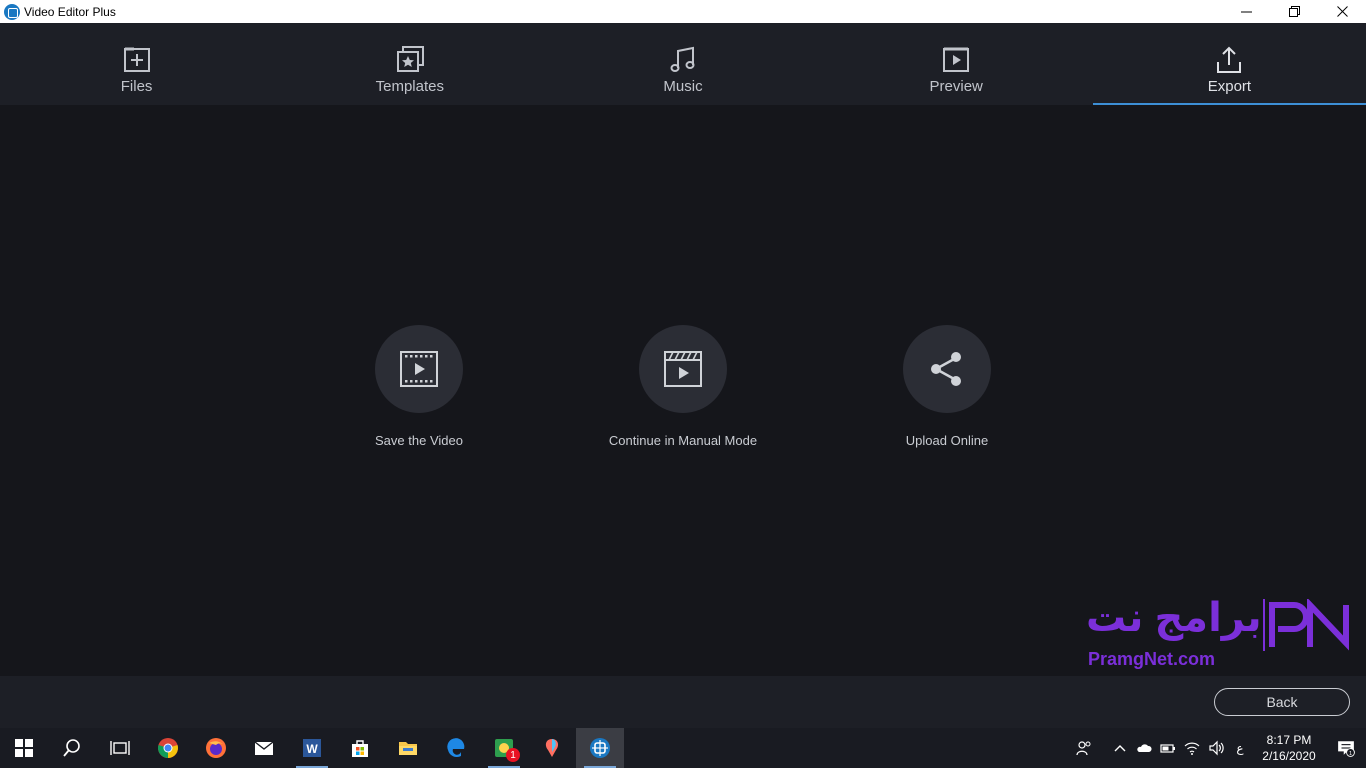  I want to click on windows-start-icon, so click(24, 748).